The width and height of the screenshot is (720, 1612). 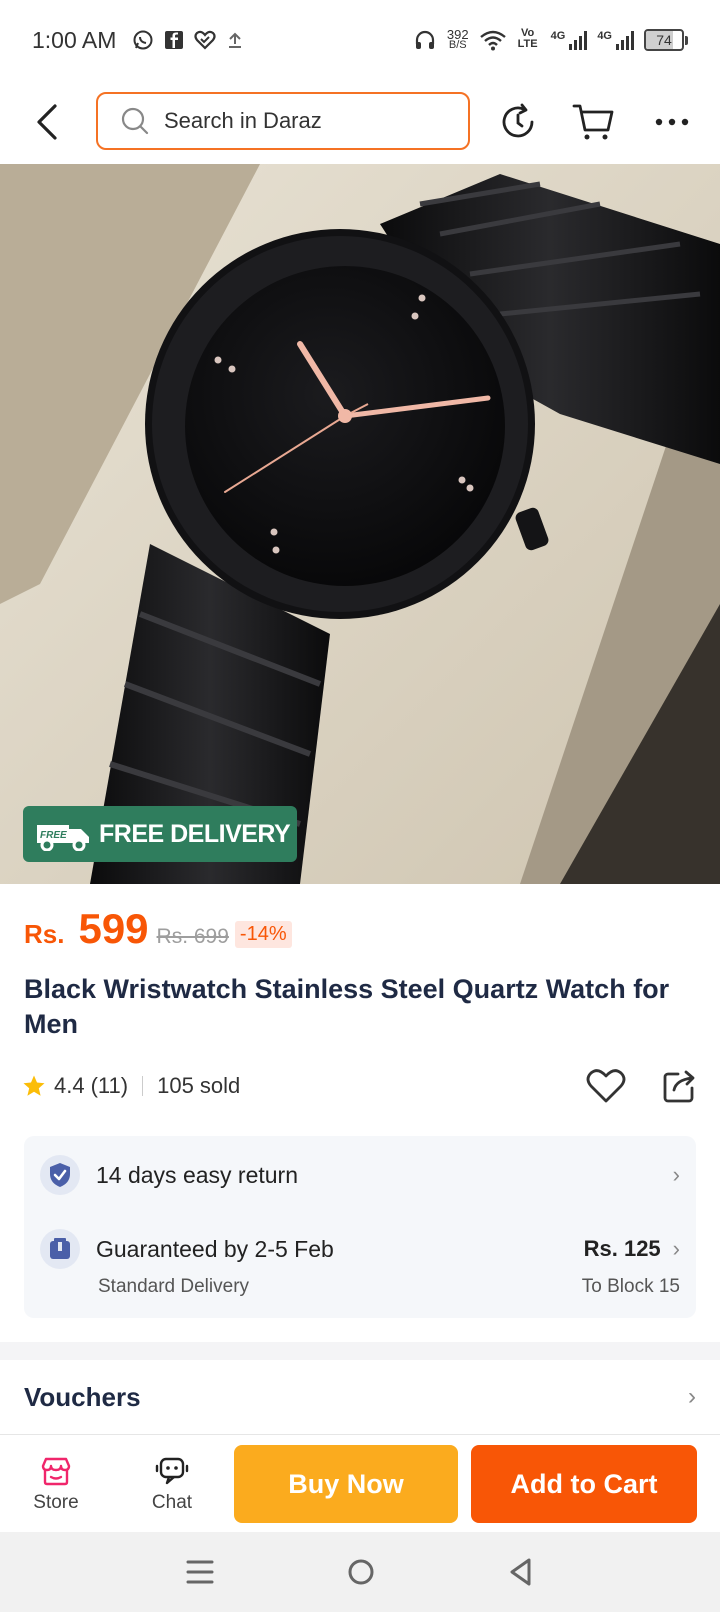 I want to click on vouchers-title: Vouchers, so click(x=82, y=1396).